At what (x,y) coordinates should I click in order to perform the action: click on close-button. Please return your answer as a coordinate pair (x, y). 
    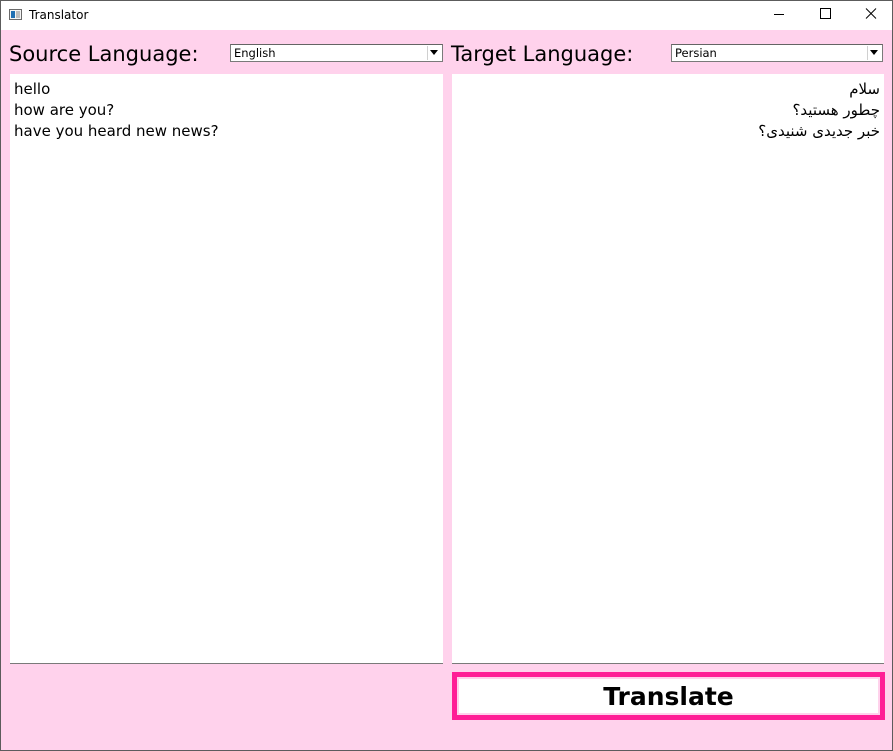
    Looking at the image, I should click on (870, 15).